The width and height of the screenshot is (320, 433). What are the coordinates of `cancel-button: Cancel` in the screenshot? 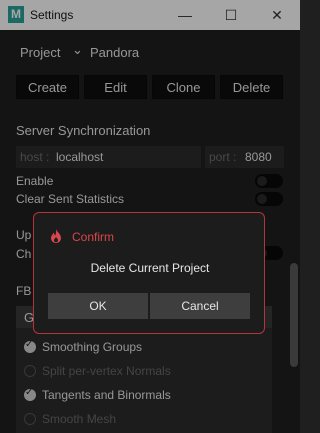 It's located at (200, 306).